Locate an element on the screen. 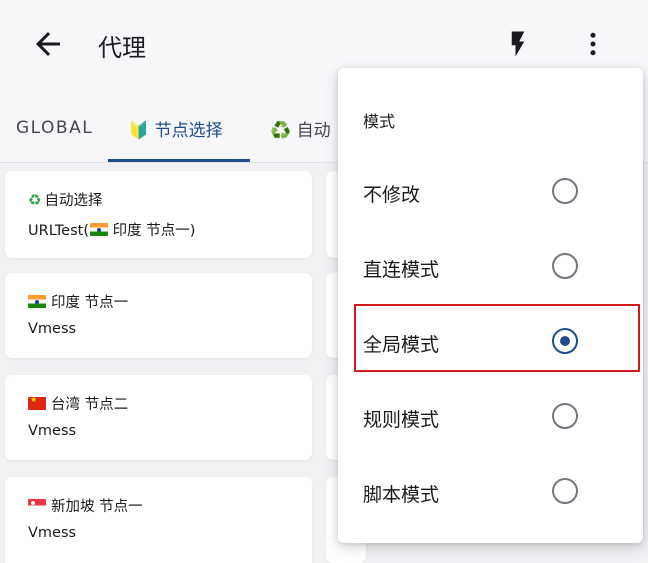 This screenshot has width=648, height=563. singapore-flag-icon is located at coordinates (37, 505).